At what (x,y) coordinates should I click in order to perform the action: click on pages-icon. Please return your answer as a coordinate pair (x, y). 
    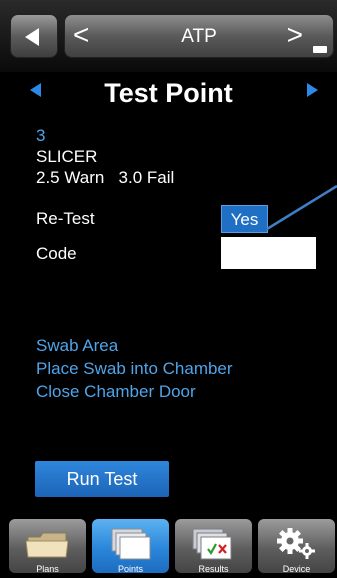
    Looking at the image, I should click on (131, 544).